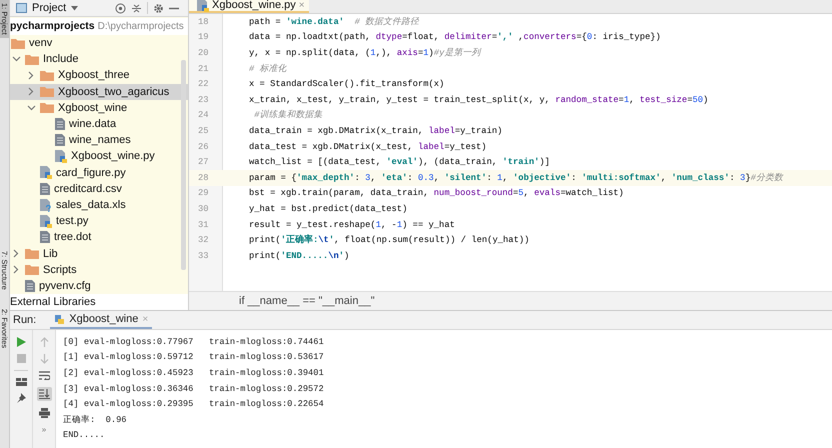 The width and height of the screenshot is (832, 448). I want to click on panel-title: Project, so click(49, 8).